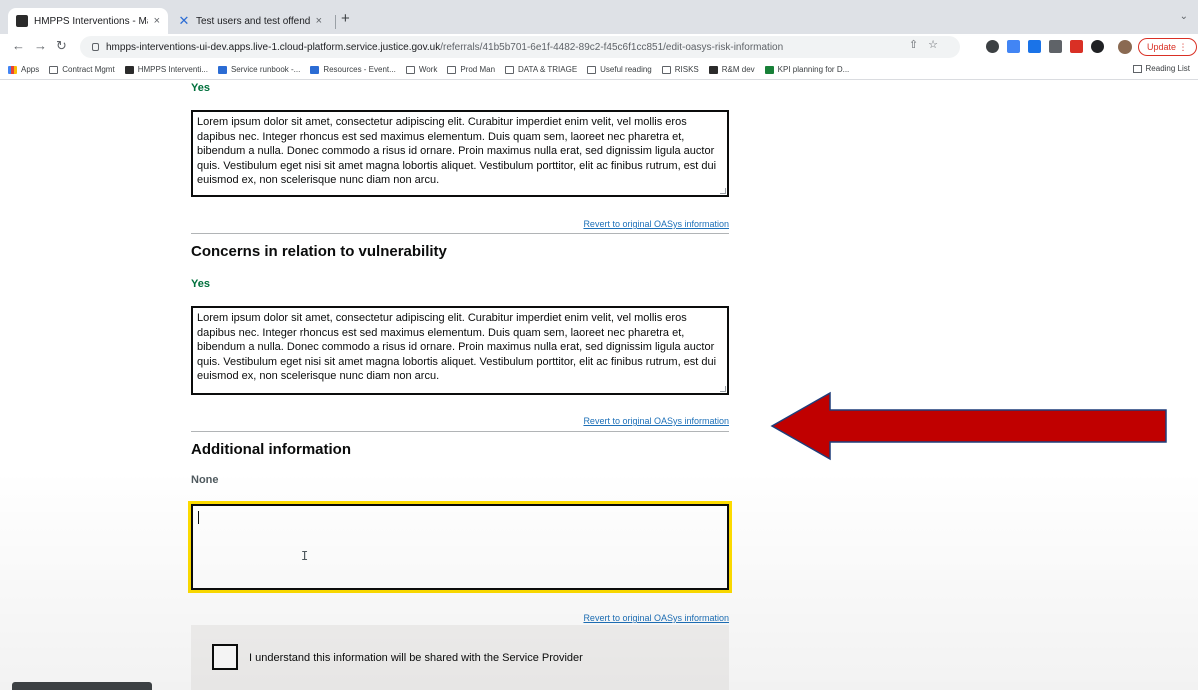 This screenshot has width=1198, height=690. Describe the element at coordinates (82, 686) in the screenshot. I see `video-controls-bar` at that location.